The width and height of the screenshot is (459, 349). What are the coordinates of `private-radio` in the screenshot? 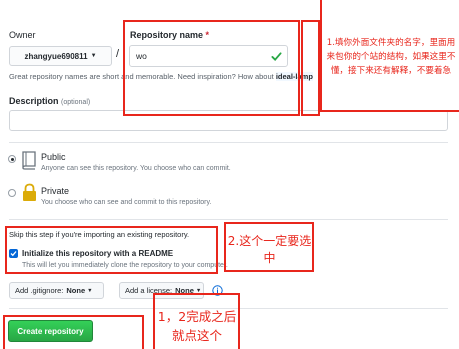 It's located at (12, 193).